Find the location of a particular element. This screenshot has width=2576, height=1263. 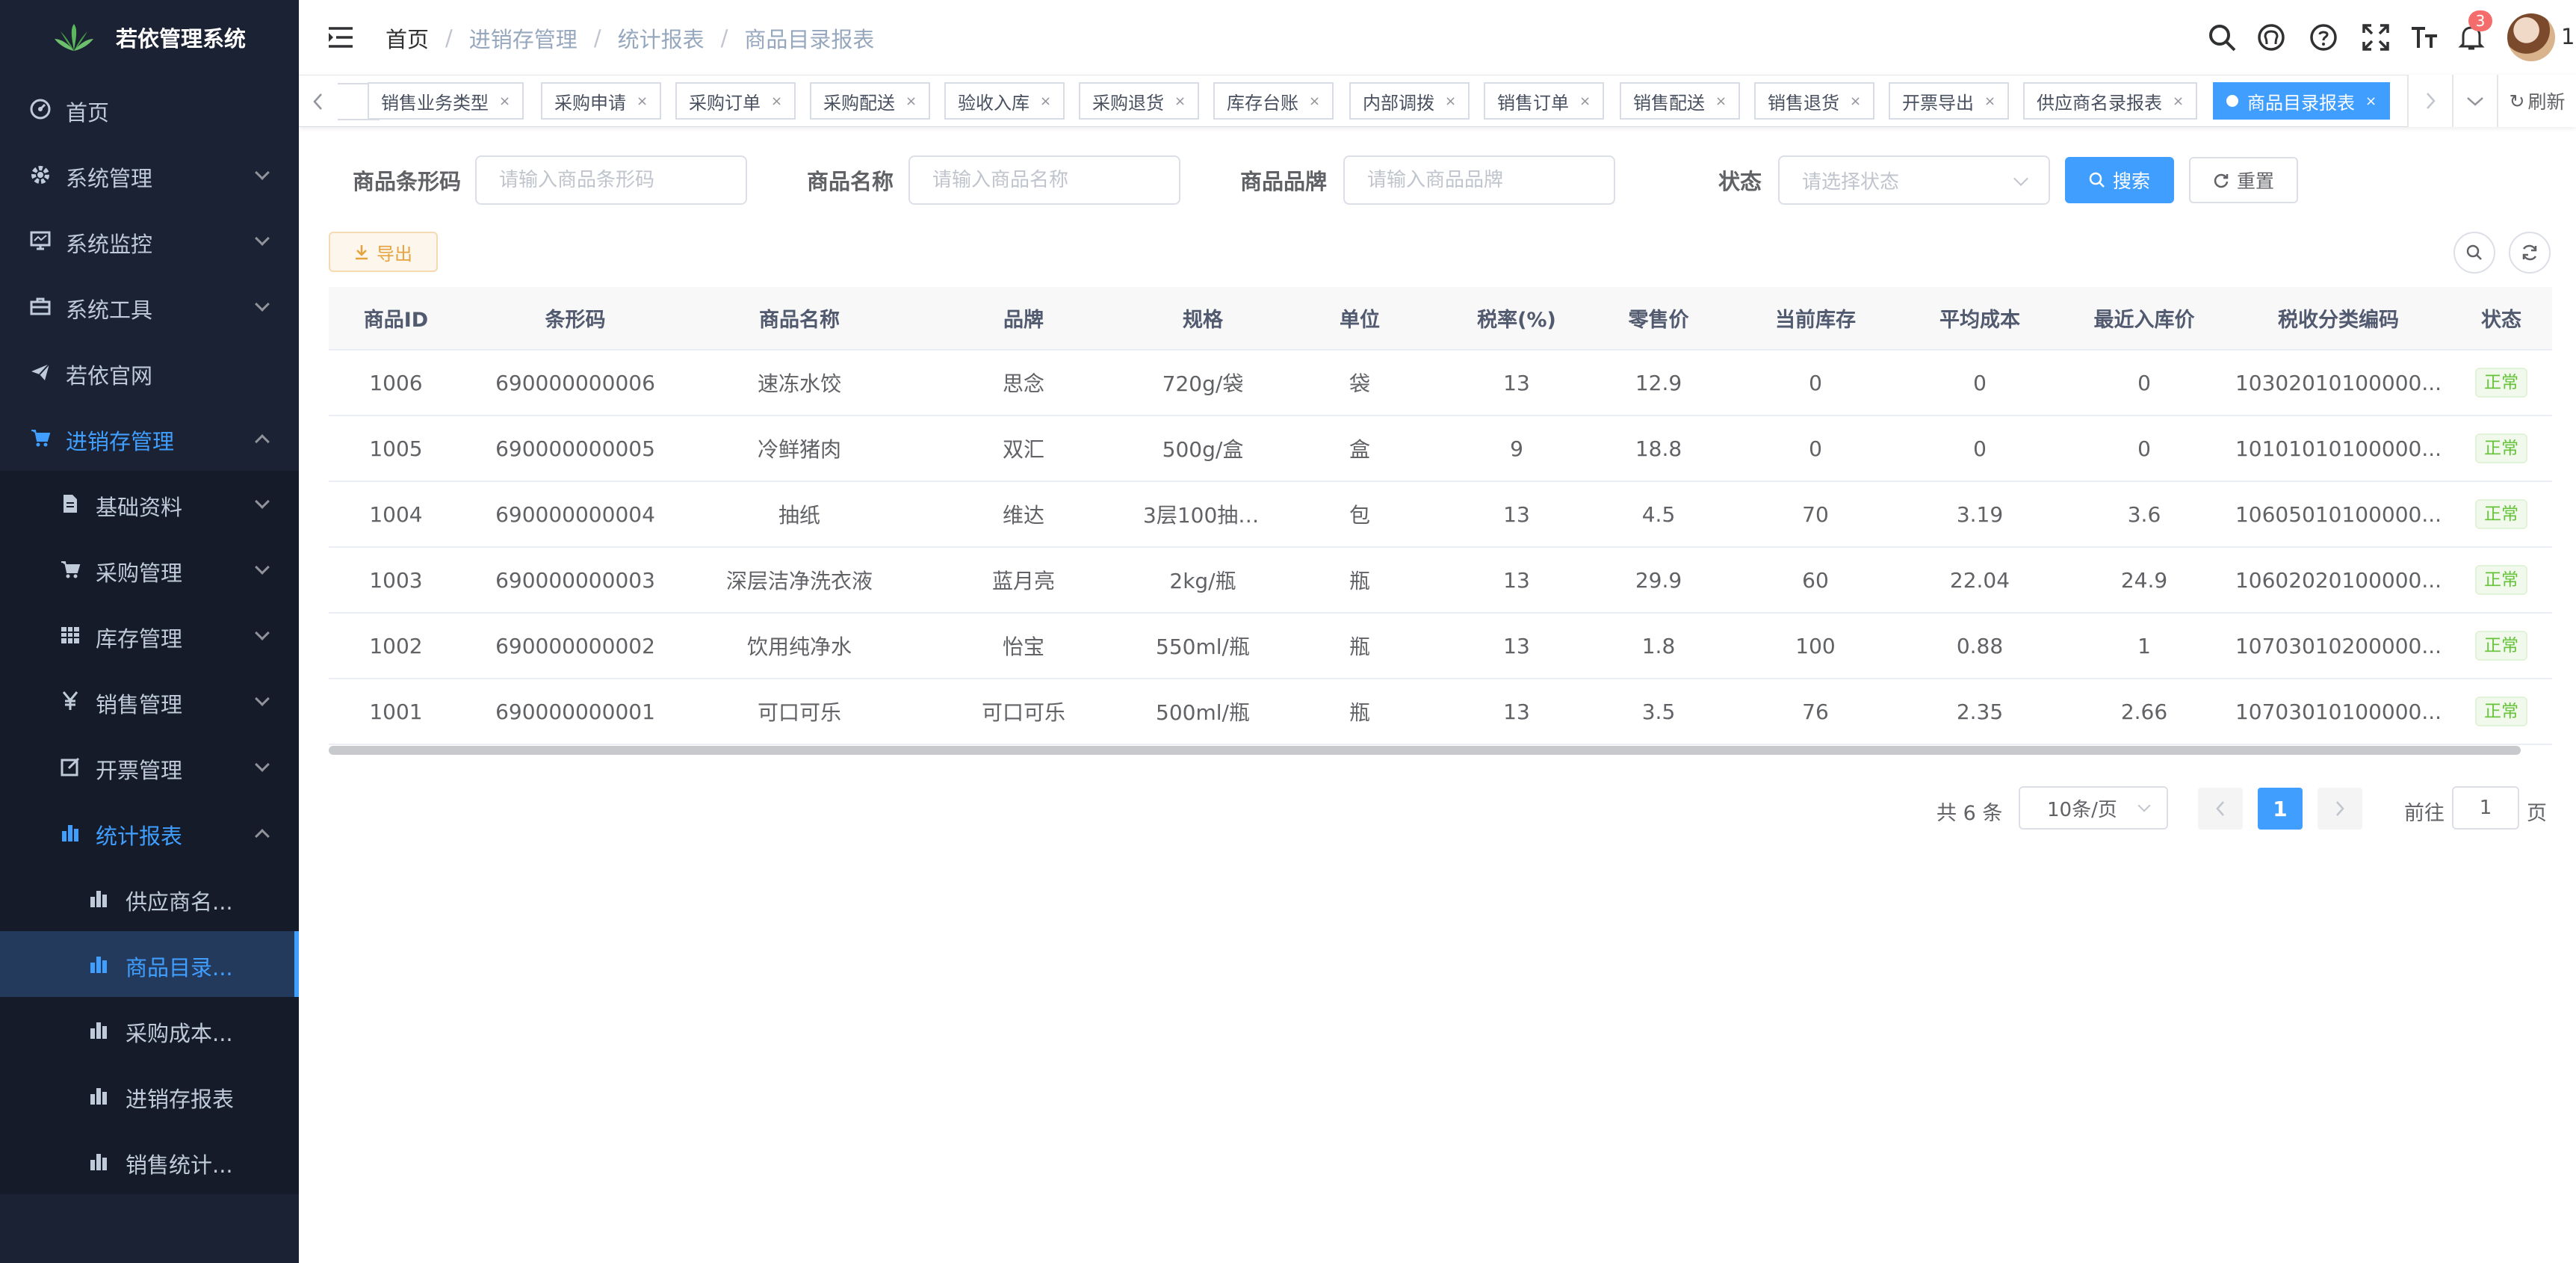

fullscreen-icon is located at coordinates (2376, 37).